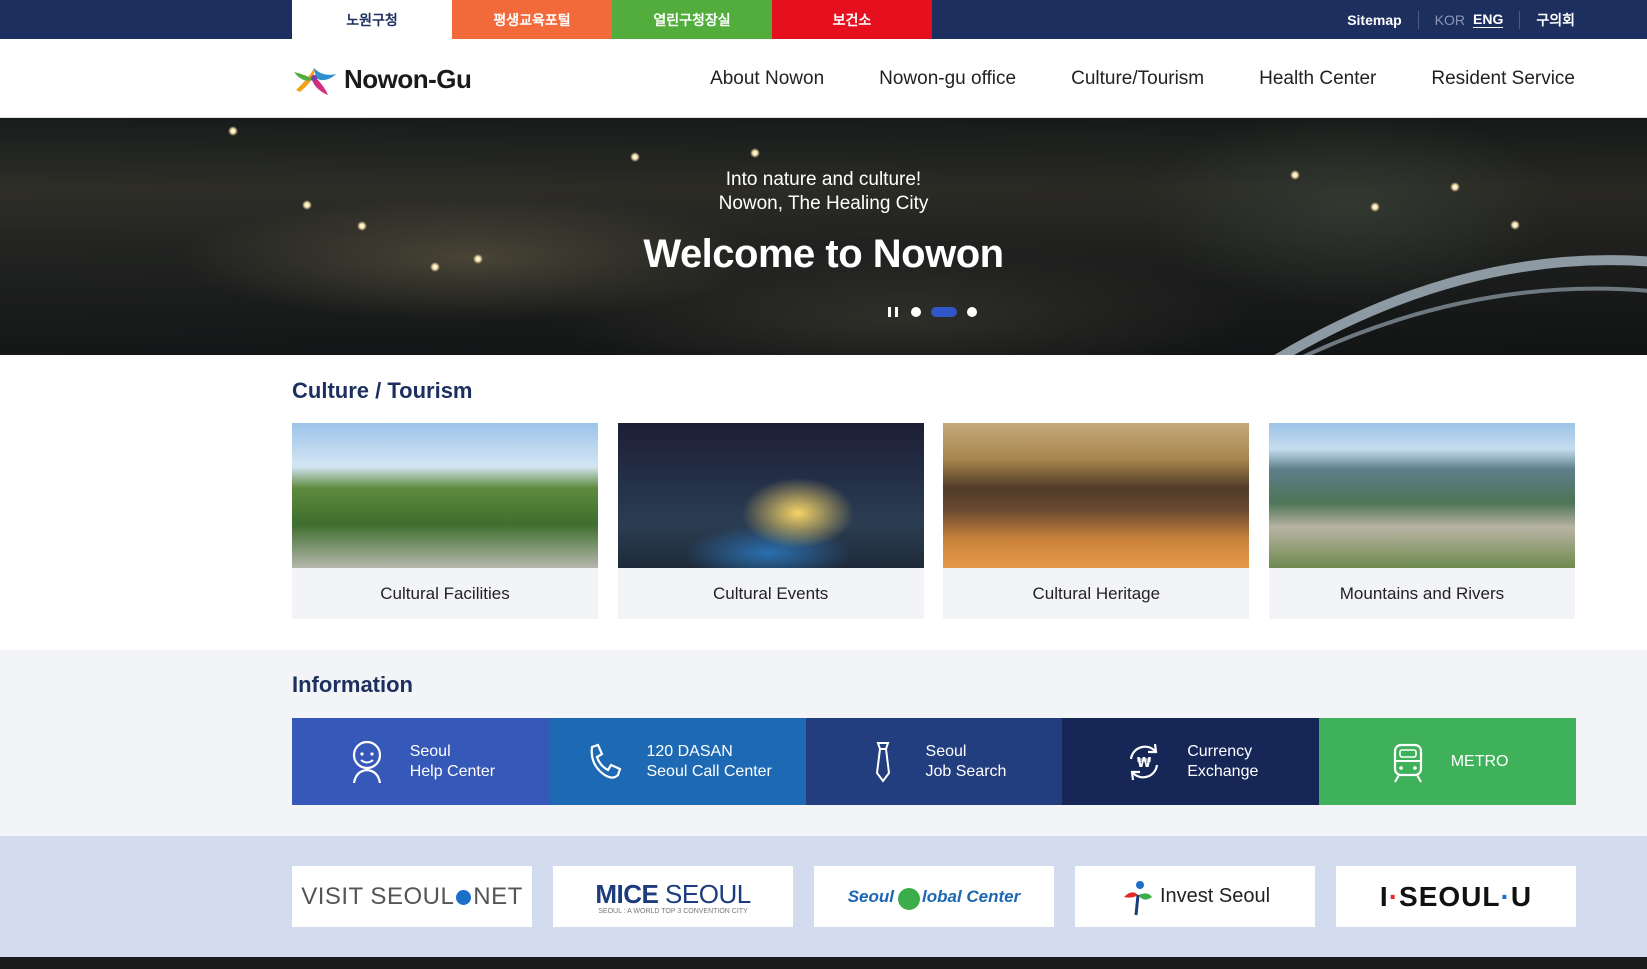 The width and height of the screenshot is (1647, 969). I want to click on nav-health-center: Health Center, so click(1317, 79).